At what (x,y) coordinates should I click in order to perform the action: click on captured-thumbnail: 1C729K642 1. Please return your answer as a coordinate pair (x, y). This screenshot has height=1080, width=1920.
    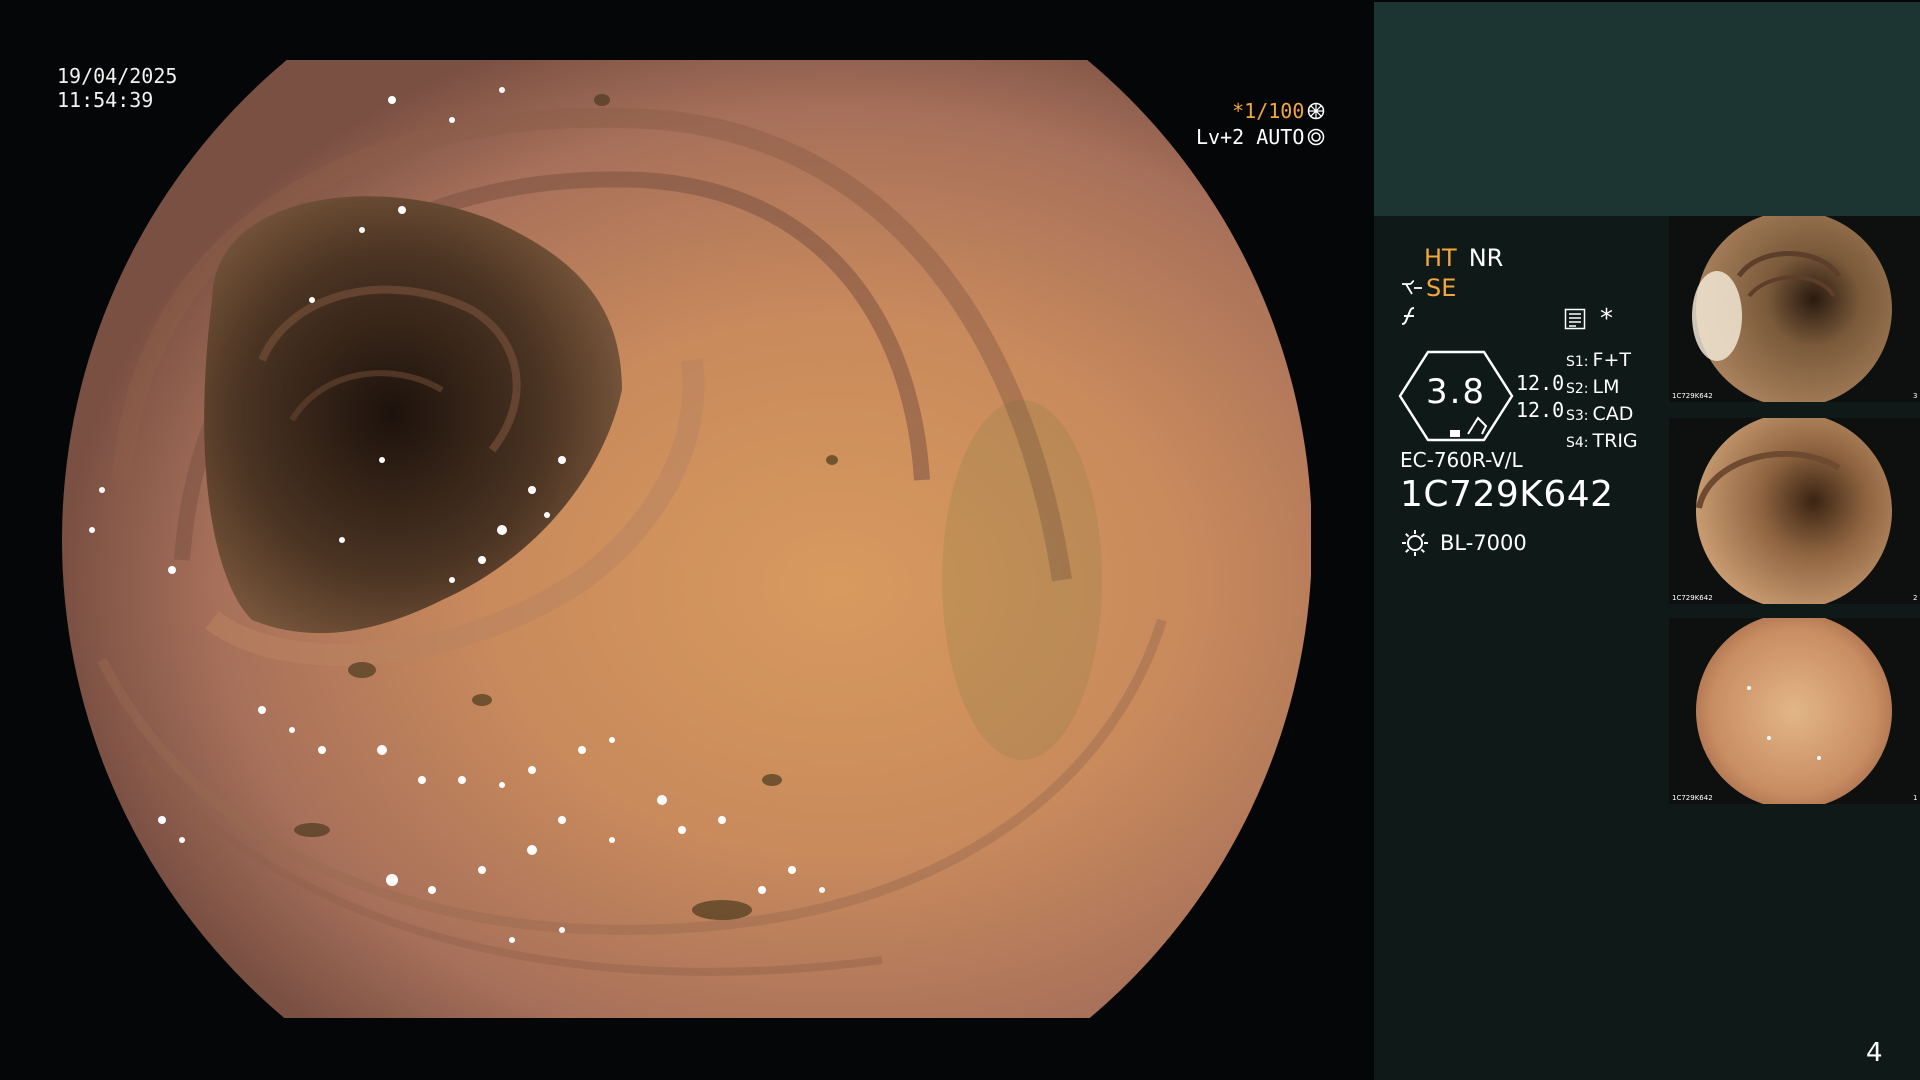
    Looking at the image, I should click on (1794, 711).